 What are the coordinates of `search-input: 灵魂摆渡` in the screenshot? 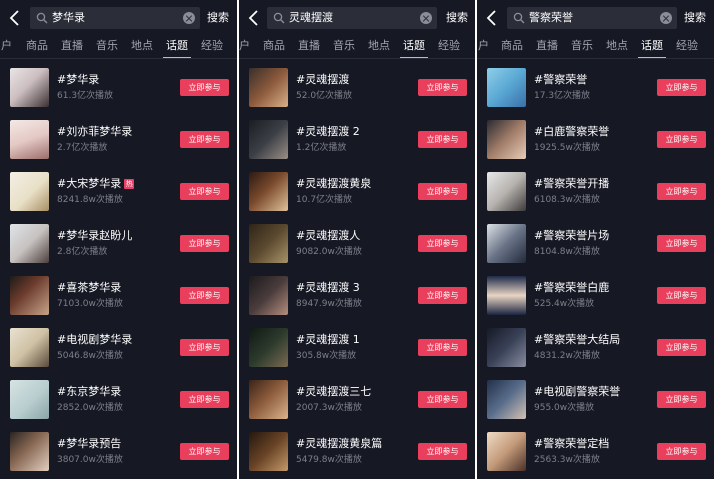 It's located at (352, 18).